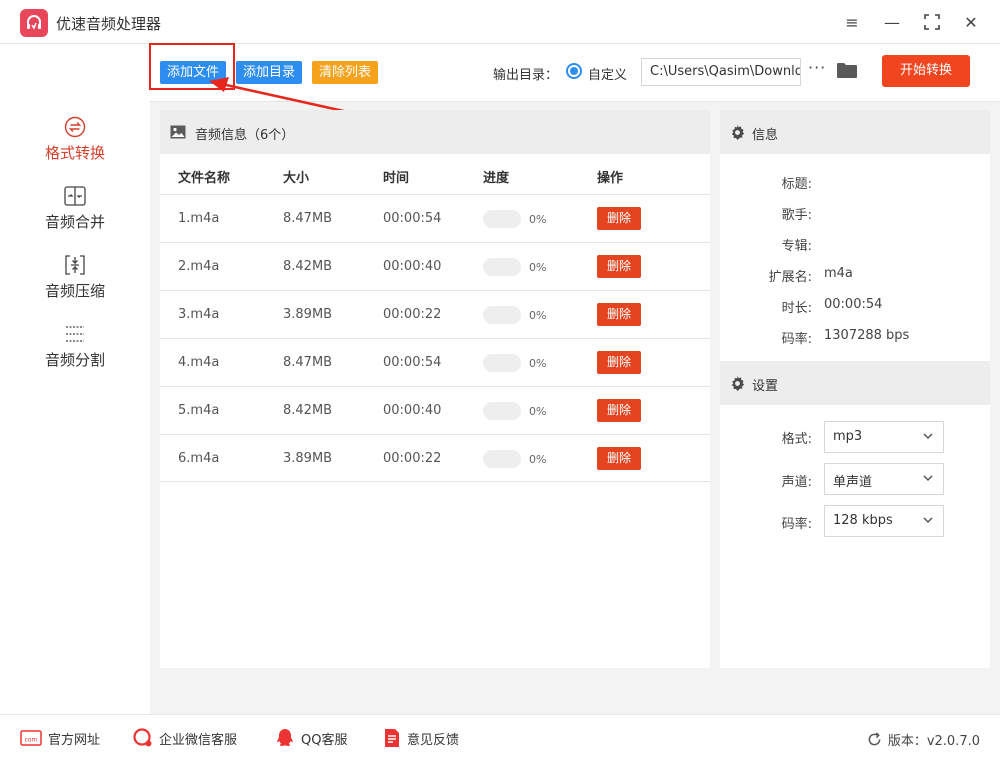  Describe the element at coordinates (892, 22) in the screenshot. I see `minimize-icon: —` at that location.